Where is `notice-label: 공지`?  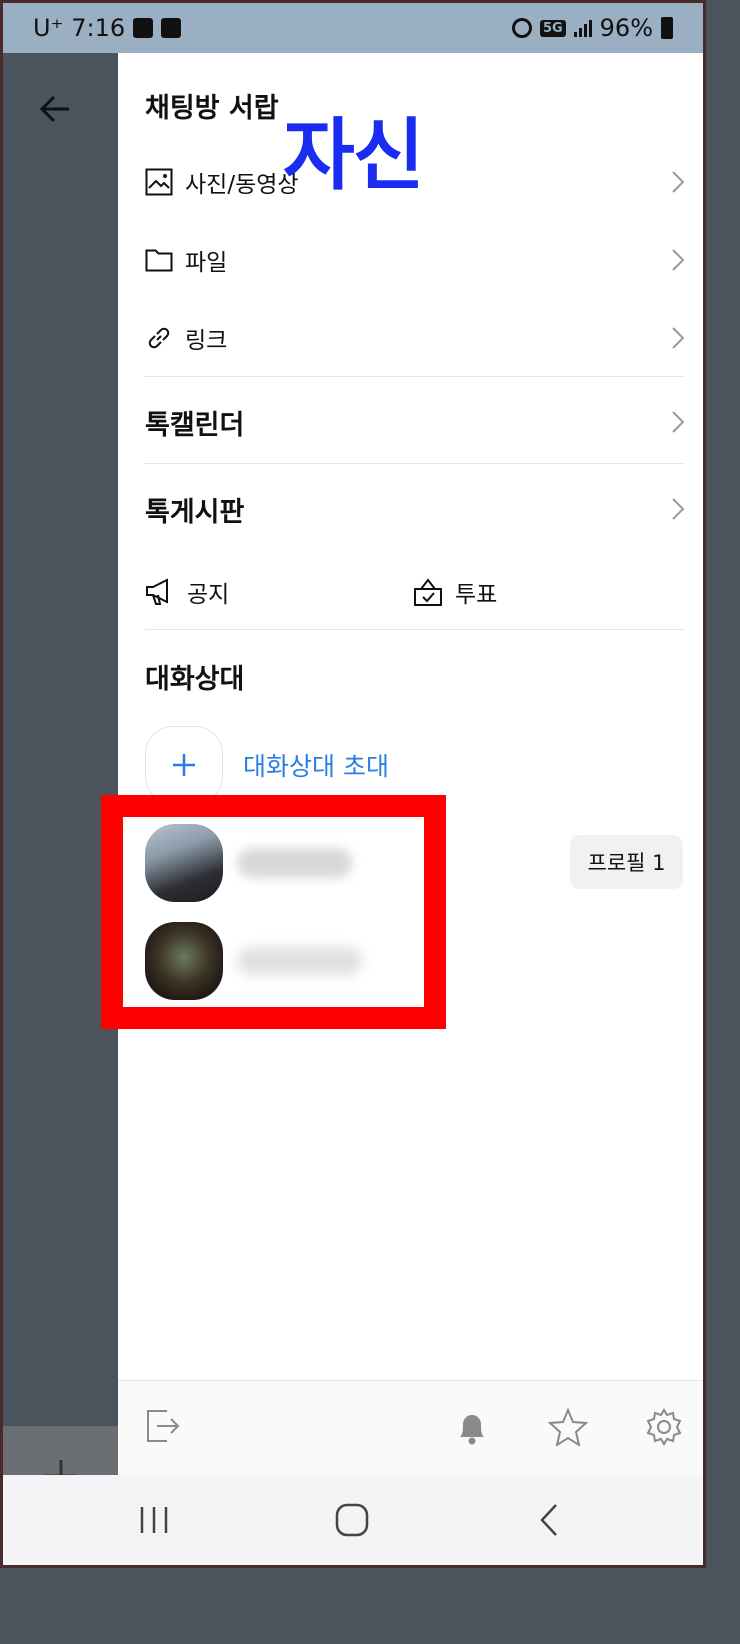 notice-label: 공지 is located at coordinates (208, 595).